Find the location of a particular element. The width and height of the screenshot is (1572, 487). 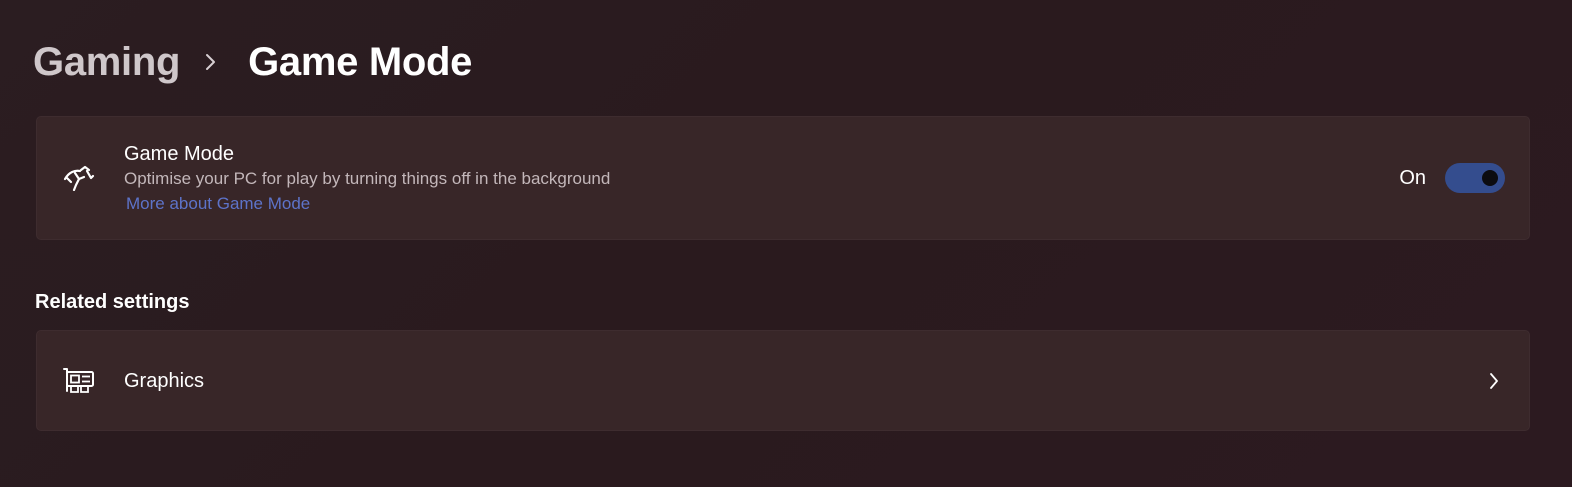

page-title: Game Mode is located at coordinates (360, 61).